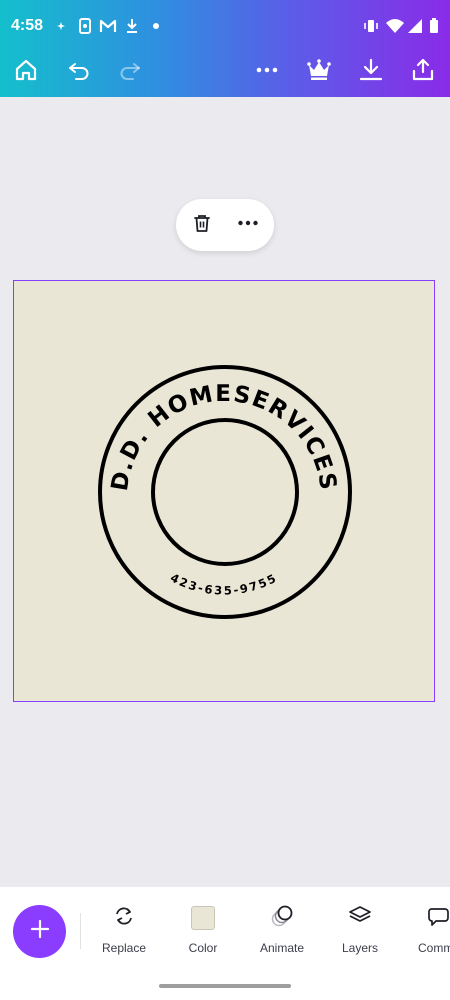  Describe the element at coordinates (80, 931) in the screenshot. I see `toolbar-divider` at that location.